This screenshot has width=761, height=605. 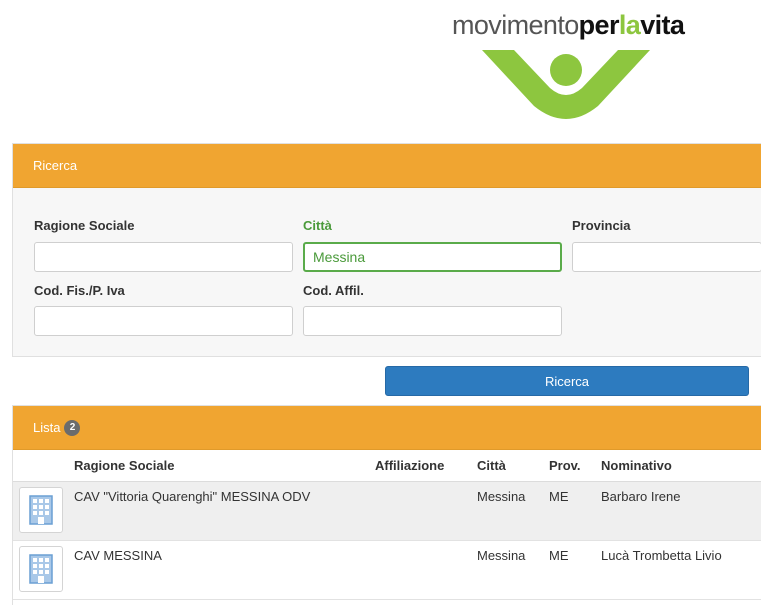 What do you see at coordinates (84, 225) in the screenshot?
I see `ragione-sociale-label: Ragione Sociale` at bounding box center [84, 225].